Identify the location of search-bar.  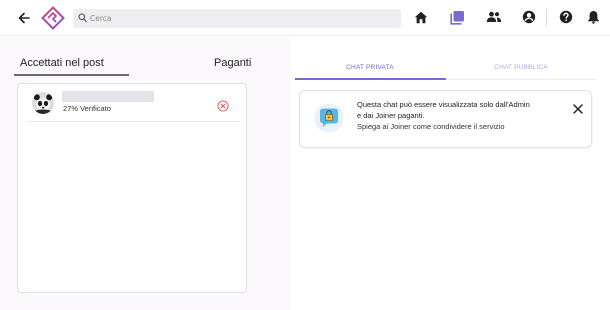
(237, 18).